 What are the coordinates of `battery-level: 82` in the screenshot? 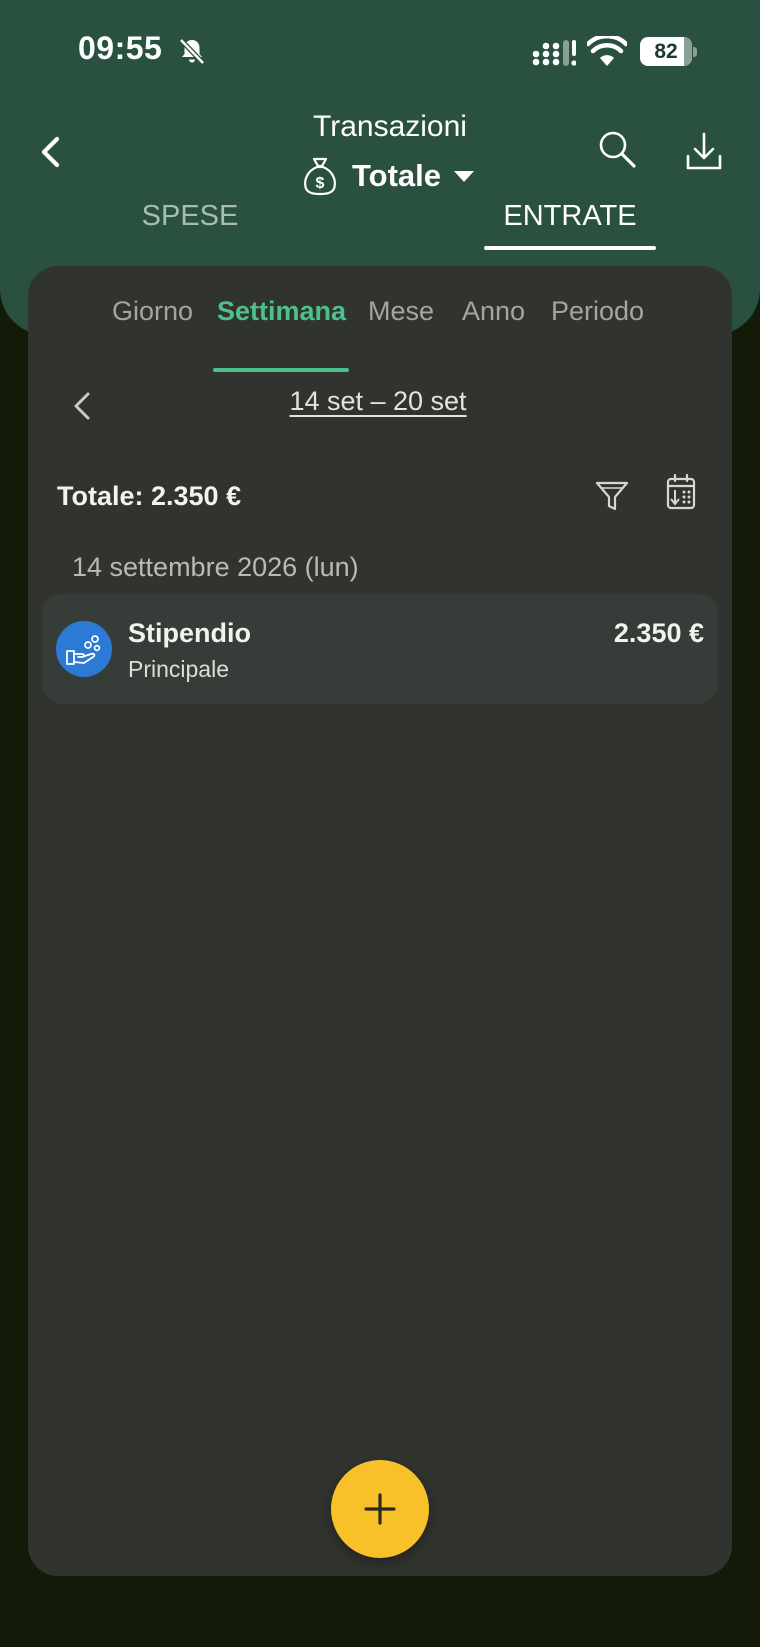 It's located at (666, 51).